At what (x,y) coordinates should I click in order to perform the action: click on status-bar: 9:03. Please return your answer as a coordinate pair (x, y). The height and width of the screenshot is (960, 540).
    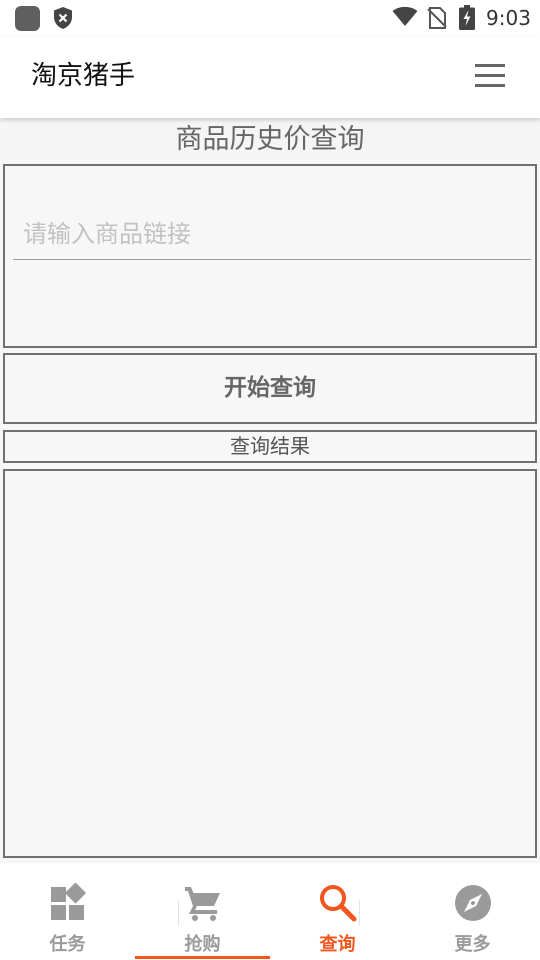
    Looking at the image, I should click on (270, 18).